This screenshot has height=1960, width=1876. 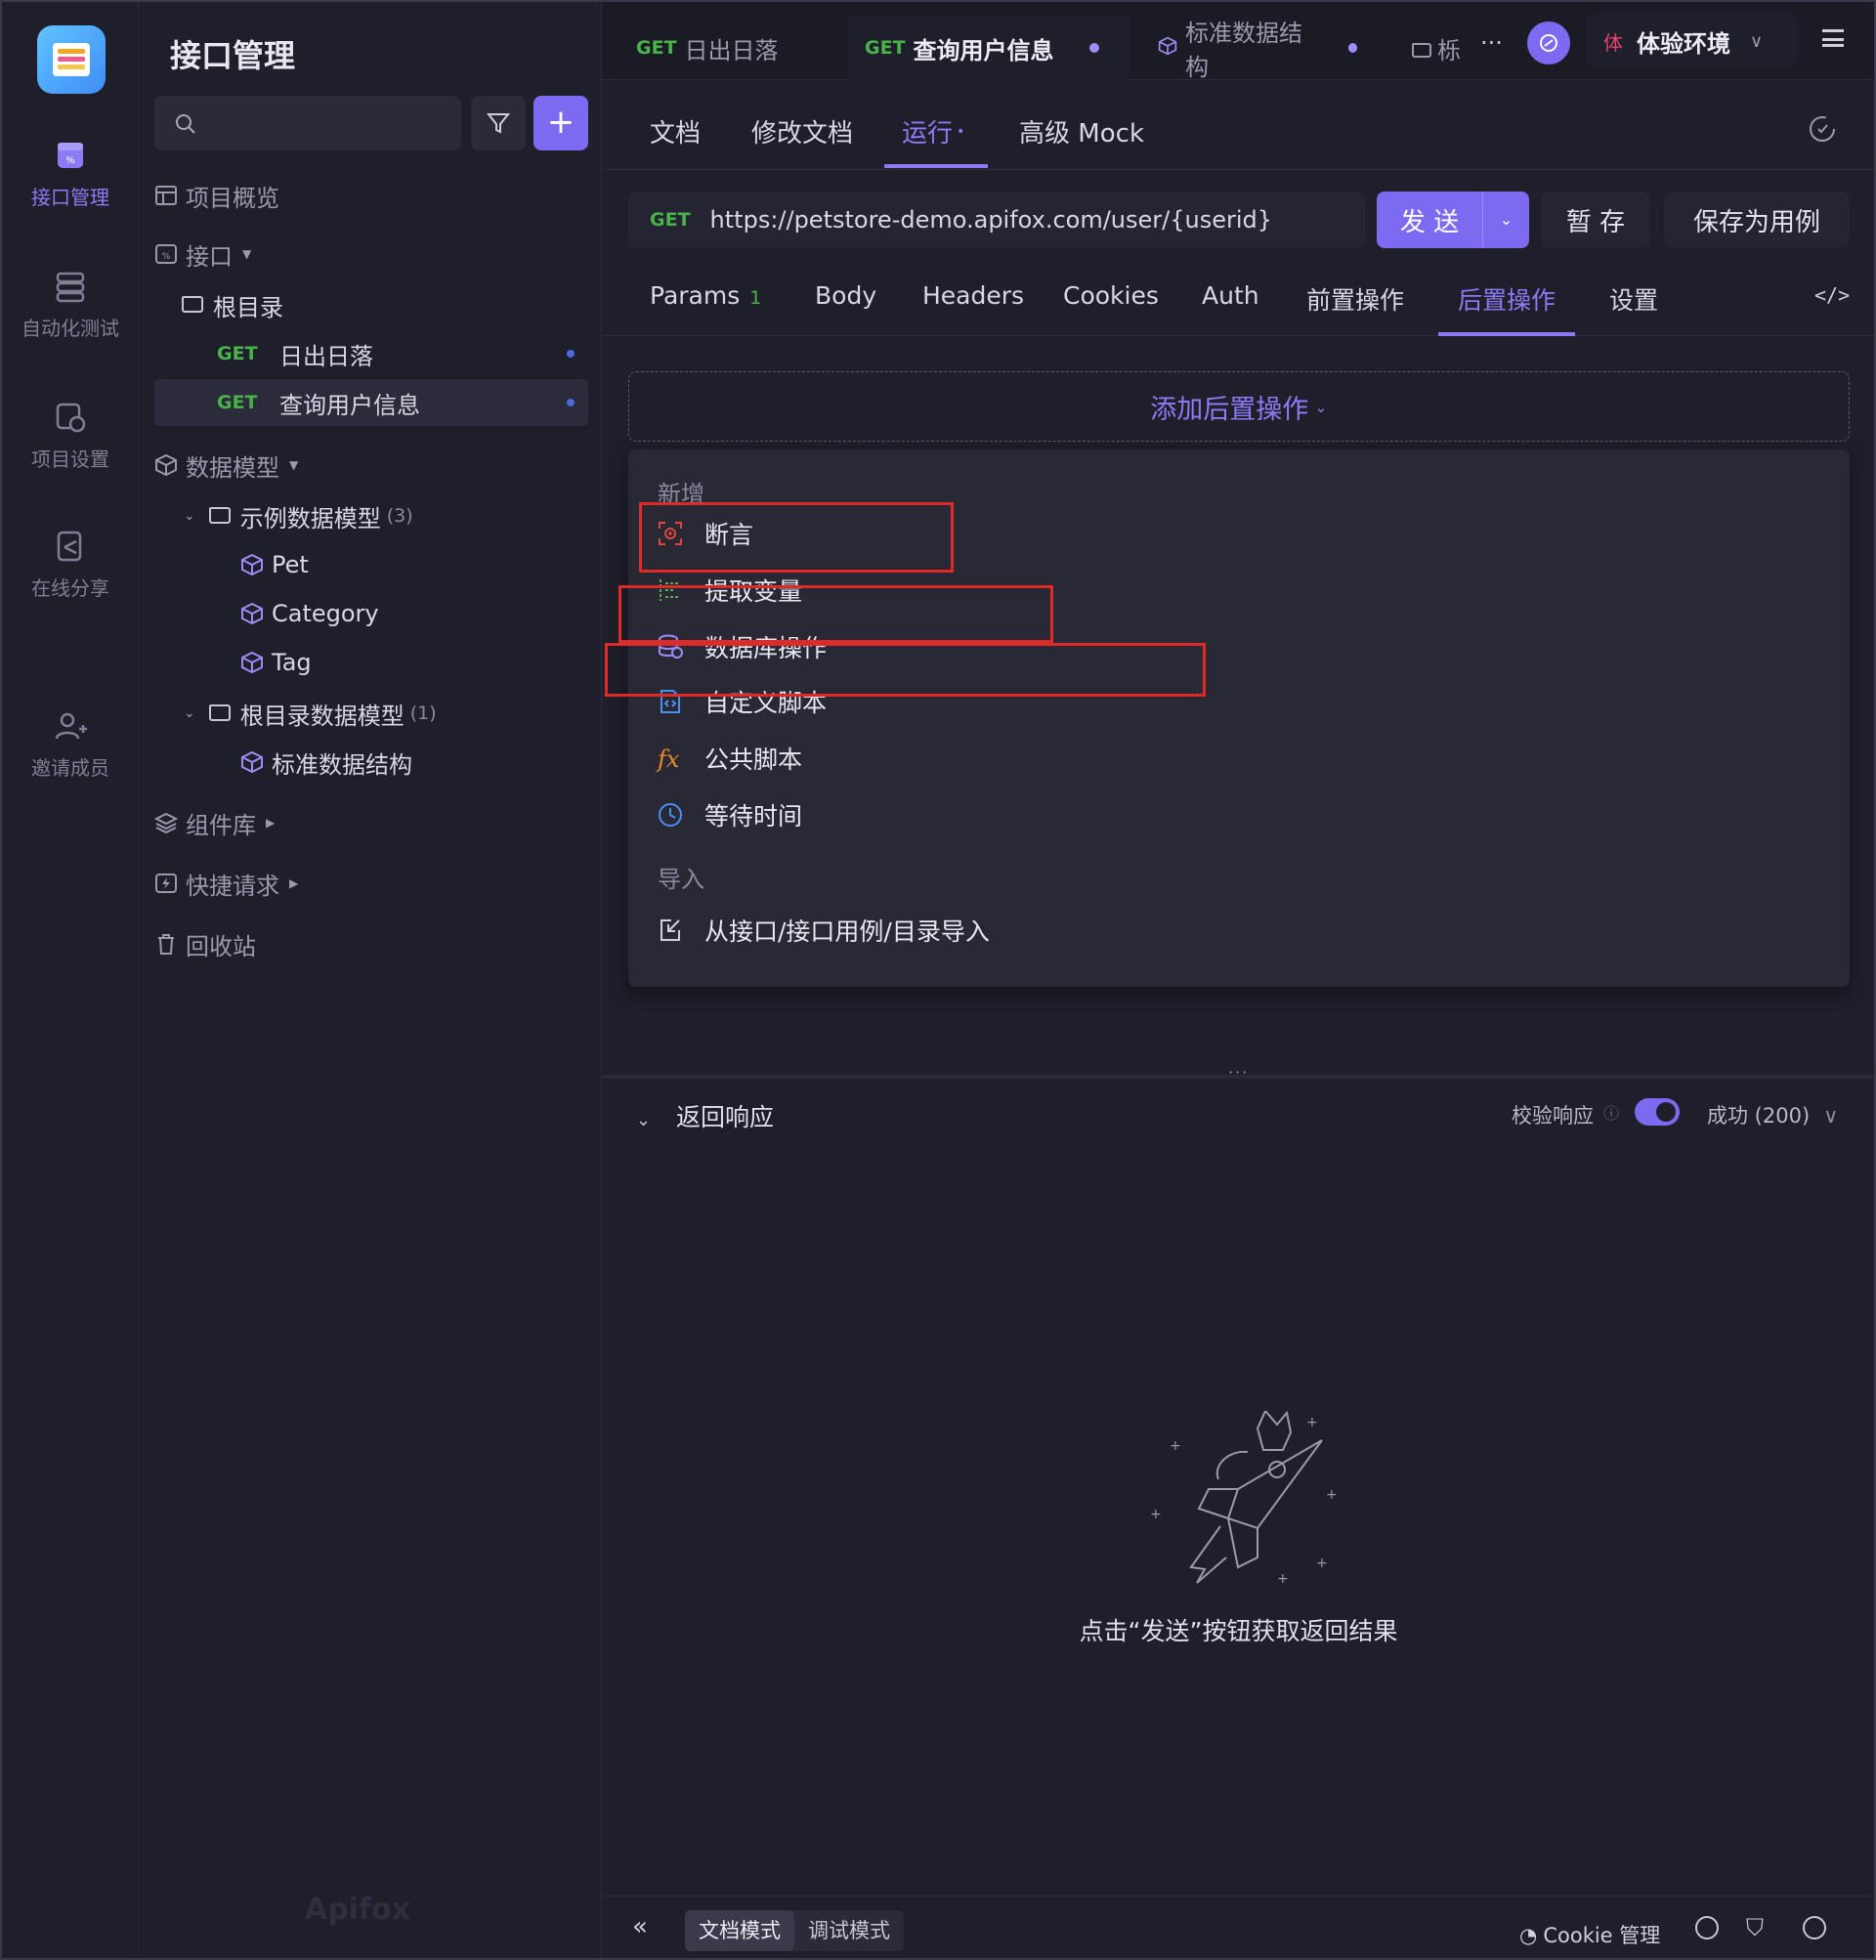 I want to click on tab-post-operations: 后置操作, so click(x=1507, y=299).